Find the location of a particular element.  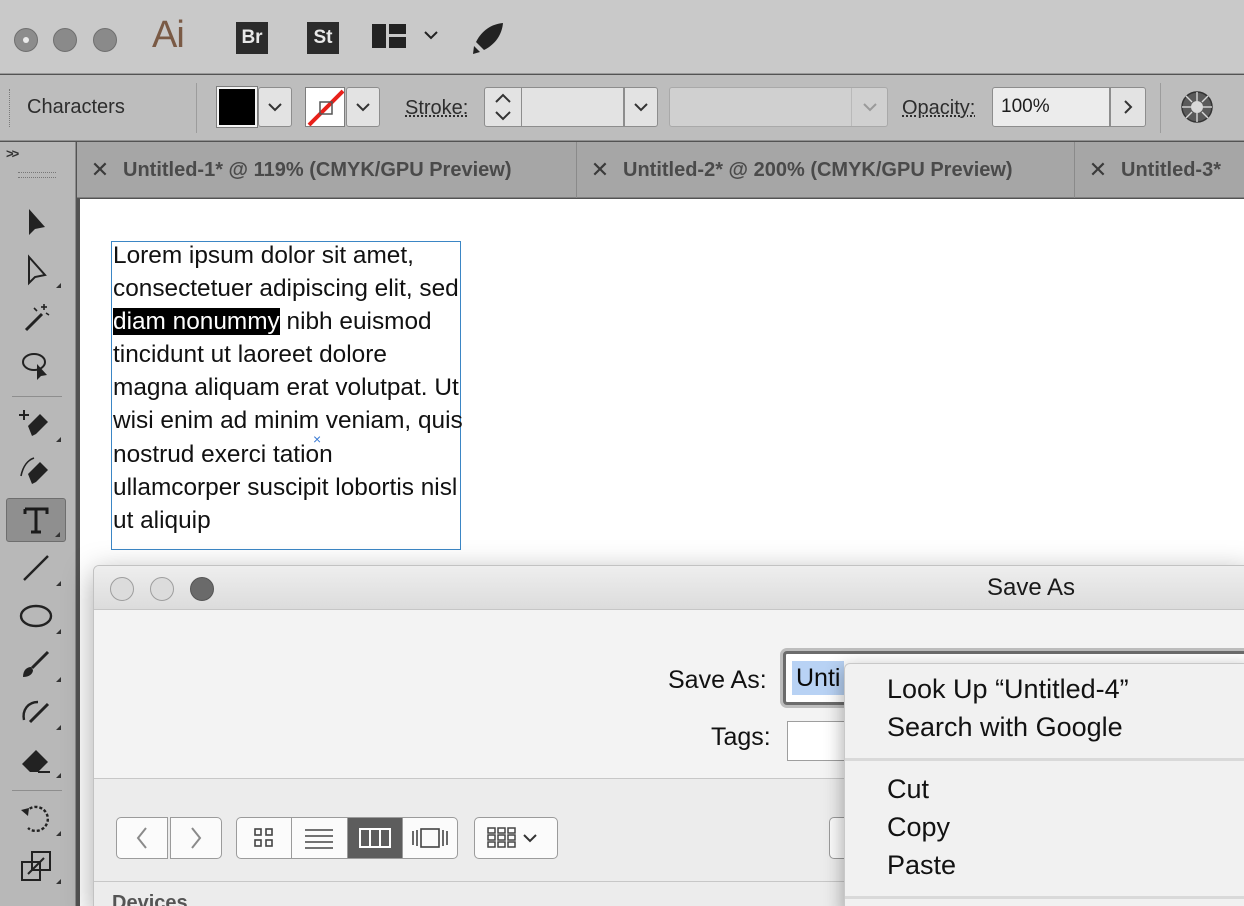

menu-item-paste: Paste is located at coordinates (921, 865).